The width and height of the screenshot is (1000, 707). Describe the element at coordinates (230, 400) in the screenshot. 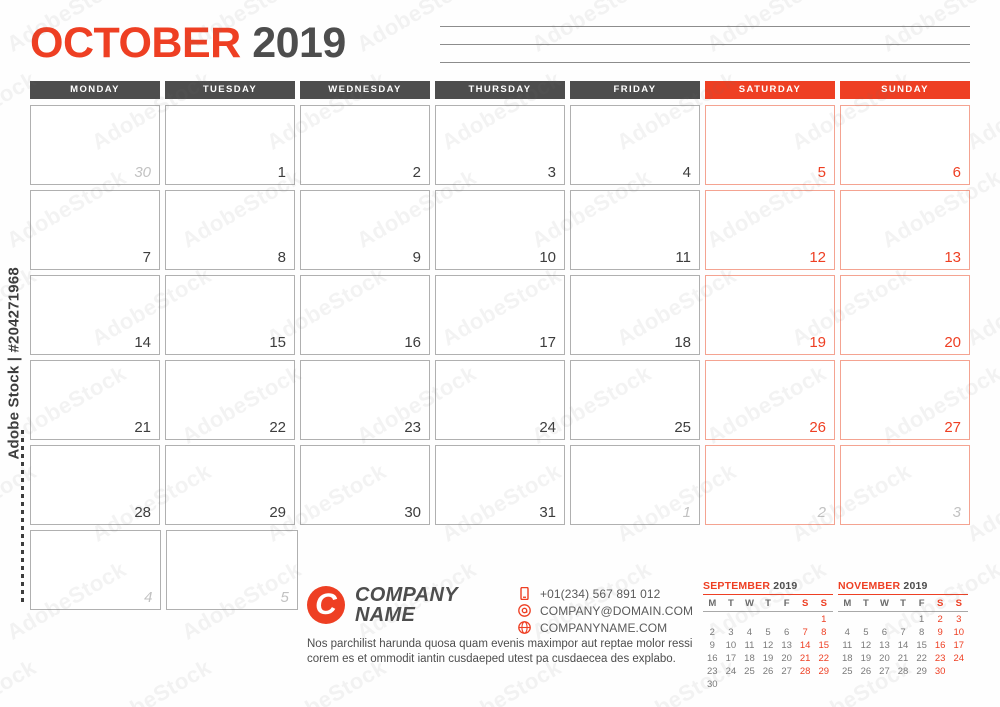

I see `day-cell: 22` at that location.